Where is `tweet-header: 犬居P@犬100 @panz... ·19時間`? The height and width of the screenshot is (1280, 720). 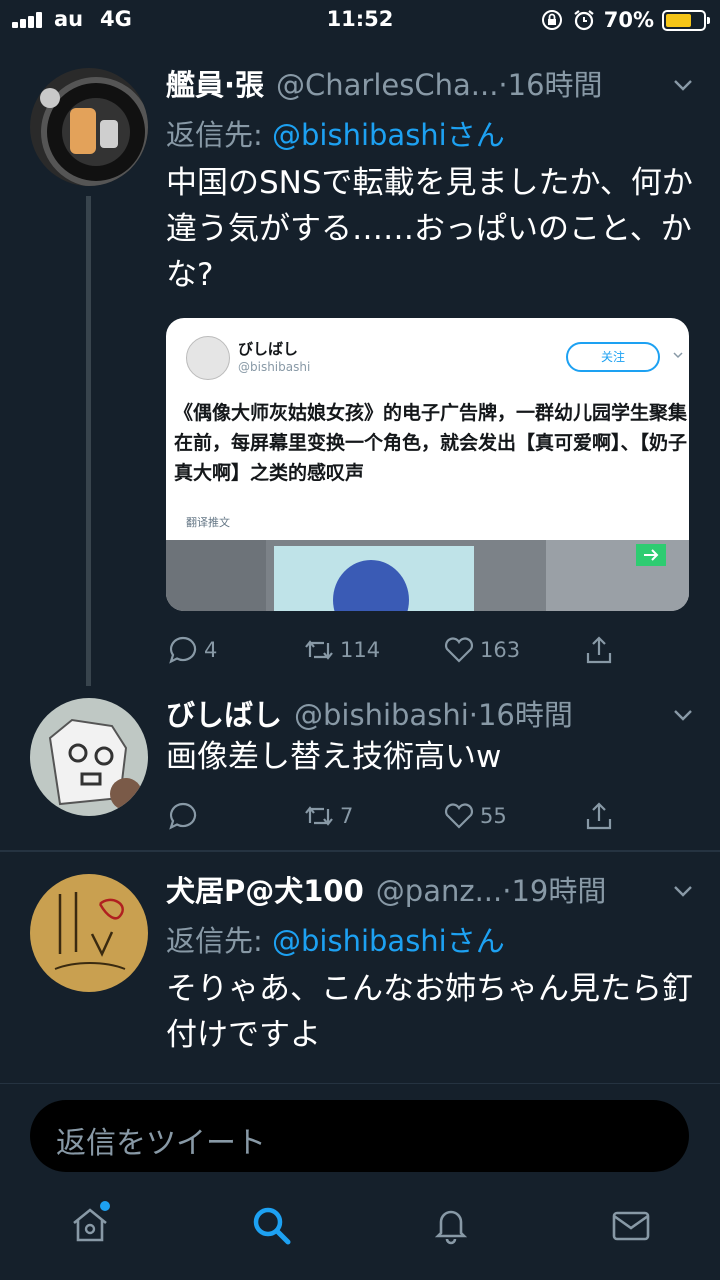
tweet-header: 犬居P@犬100 @panz... ·19時間 is located at coordinates (413, 888).